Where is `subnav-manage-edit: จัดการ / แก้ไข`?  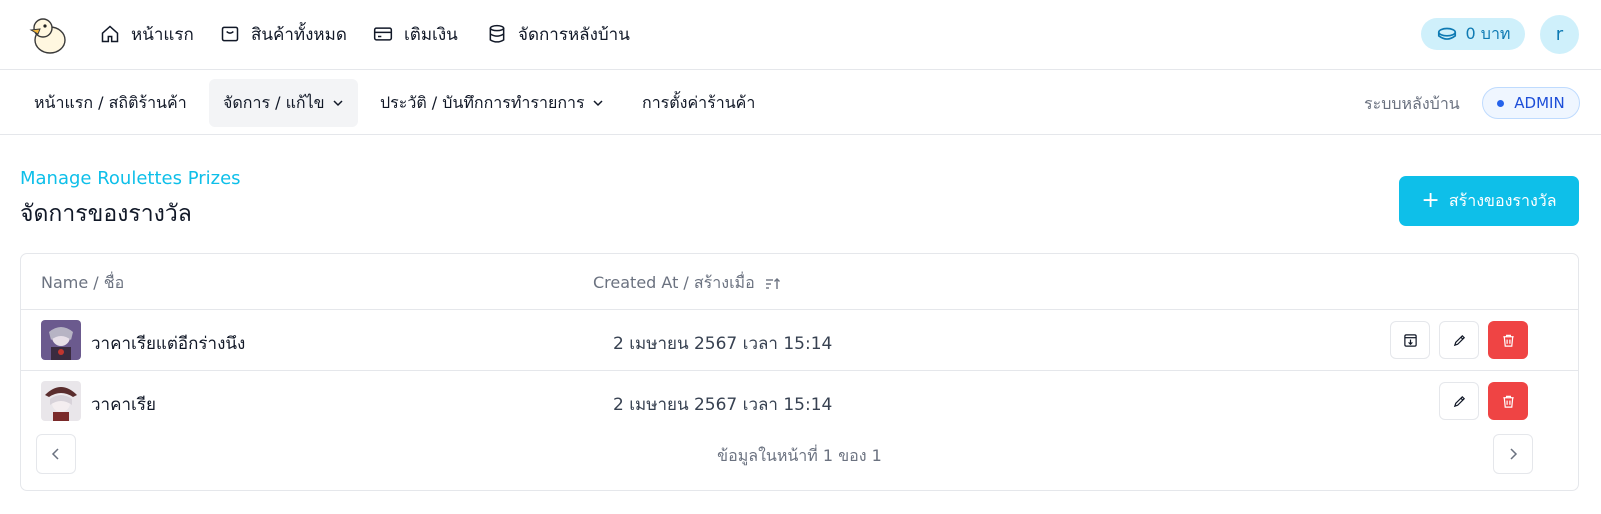 subnav-manage-edit: จัดการ / แก้ไข is located at coordinates (283, 103).